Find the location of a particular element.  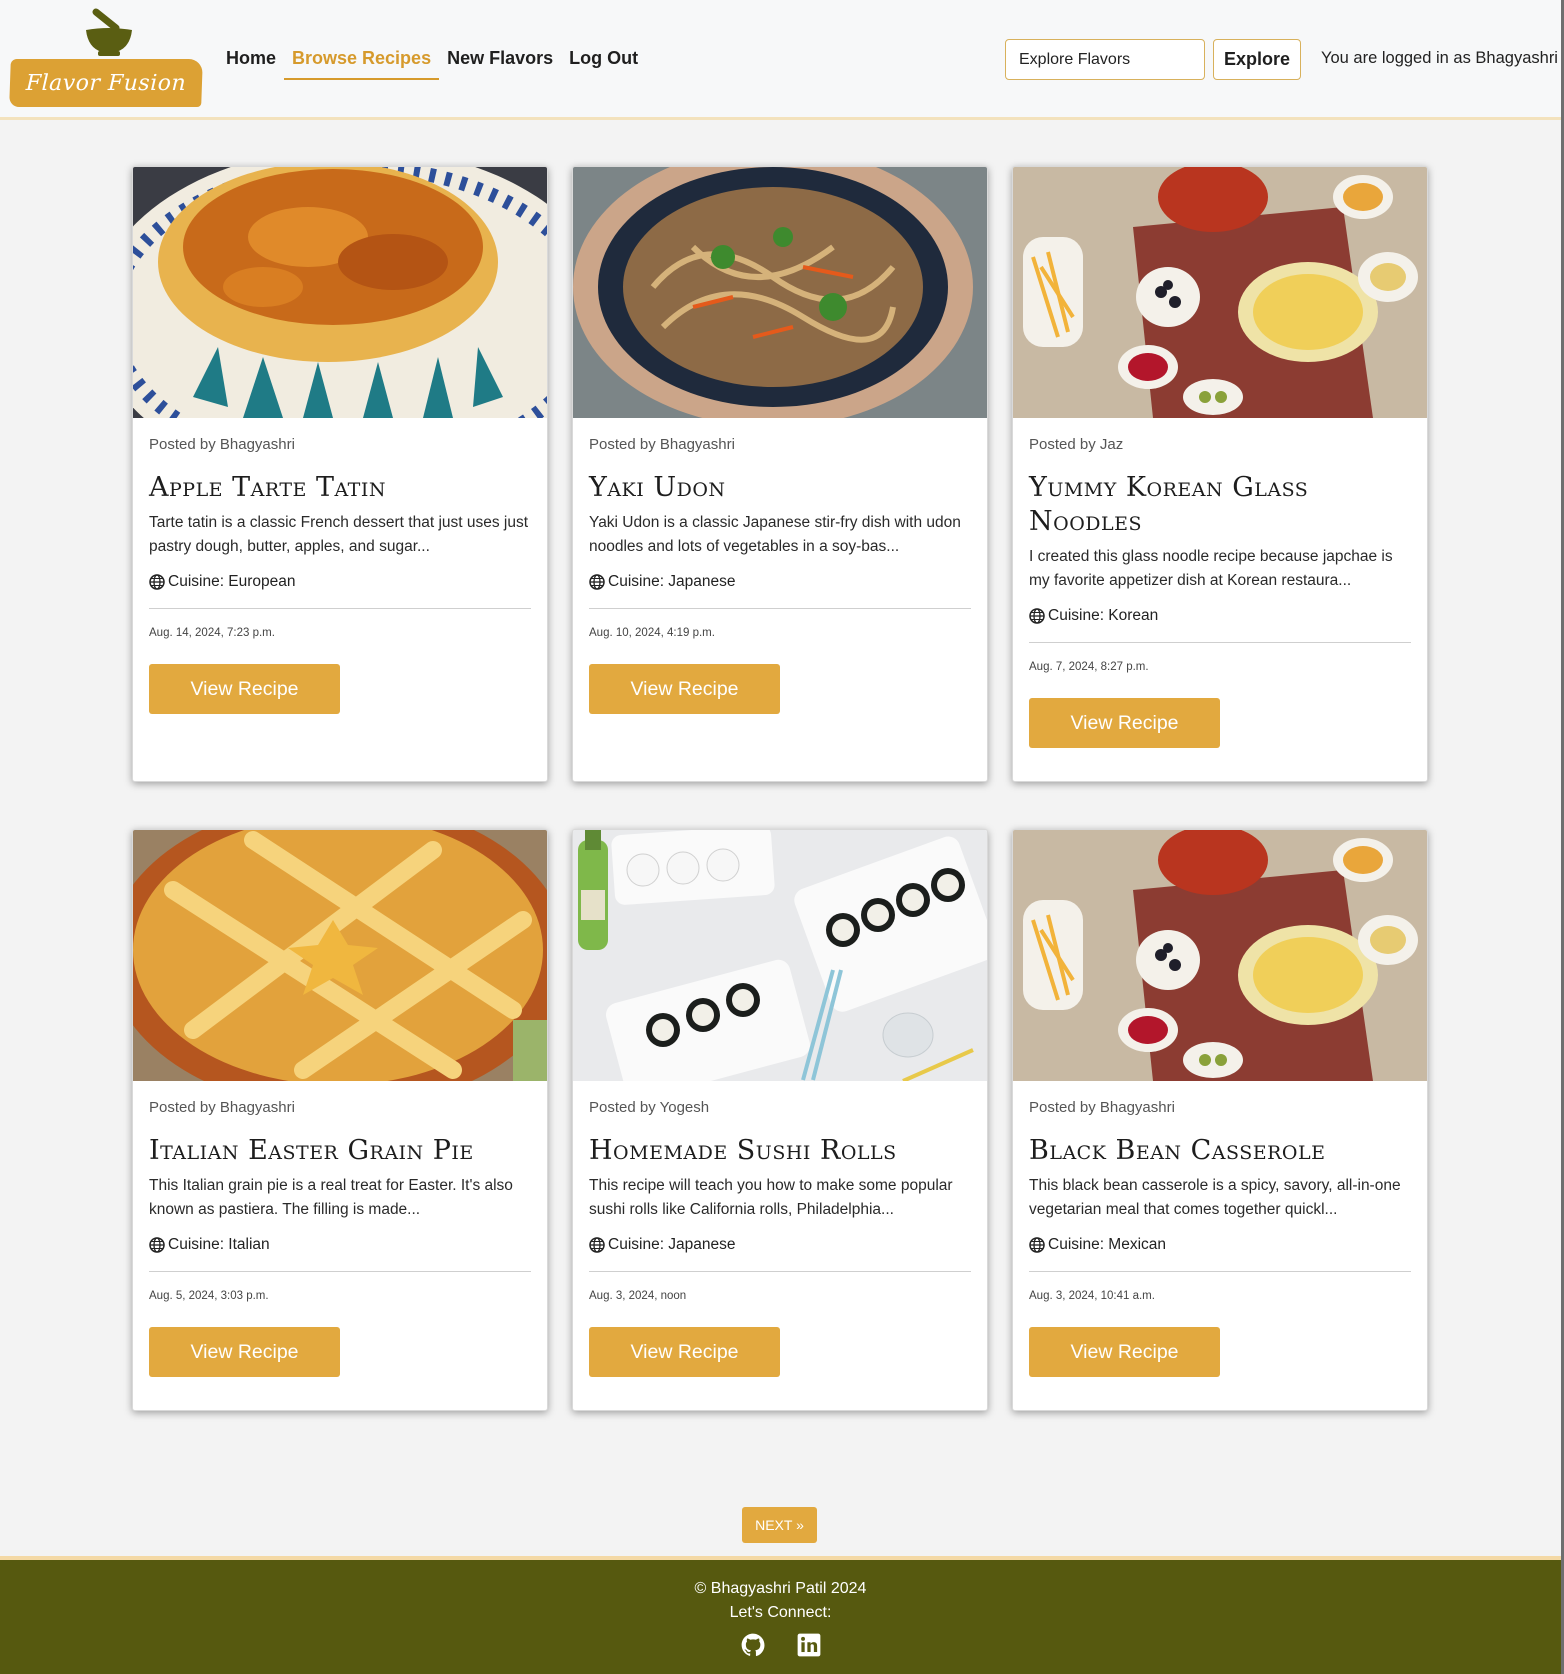

mortar-pestle-icon is located at coordinates (109, 32).